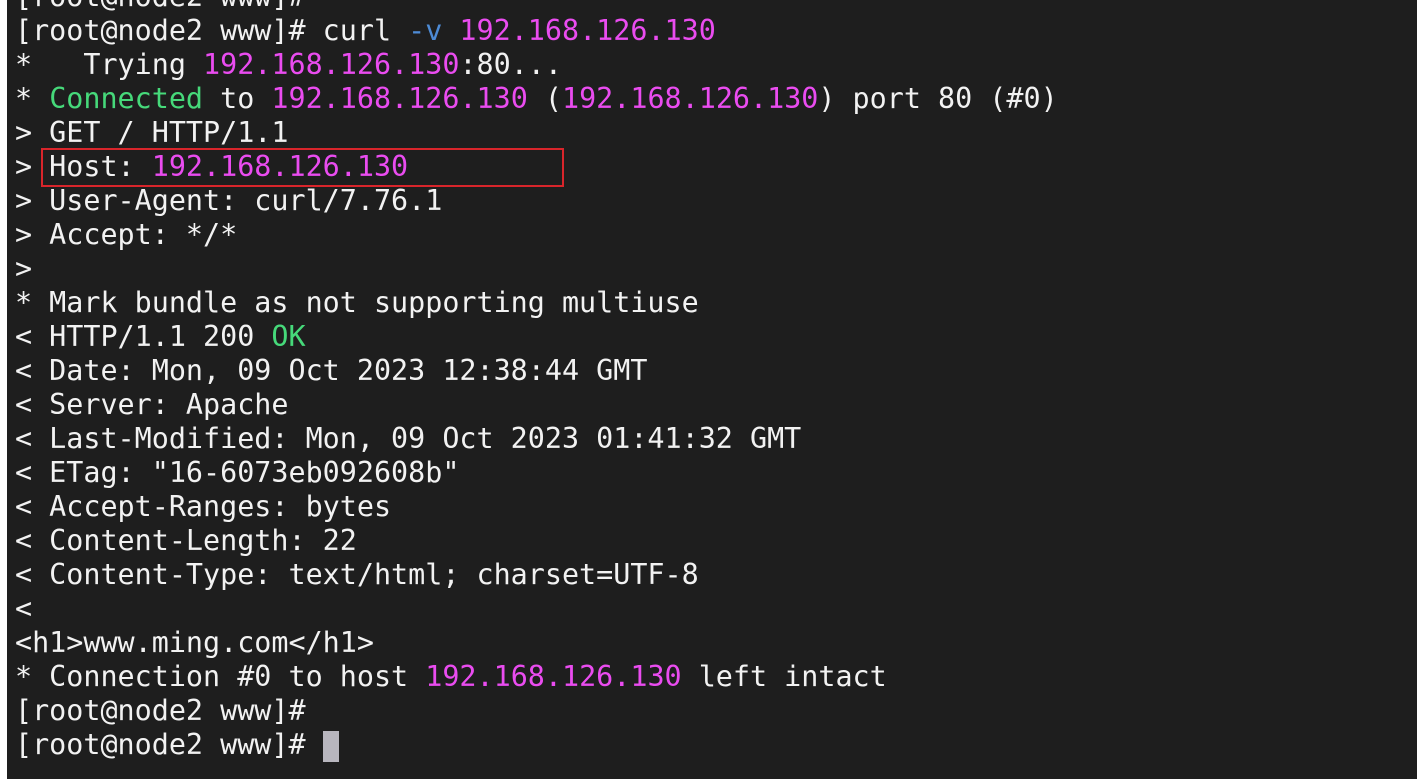  Describe the element at coordinates (203, 506) in the screenshot. I see `terminal-text: < Accept-Ranges: bytes` at that location.